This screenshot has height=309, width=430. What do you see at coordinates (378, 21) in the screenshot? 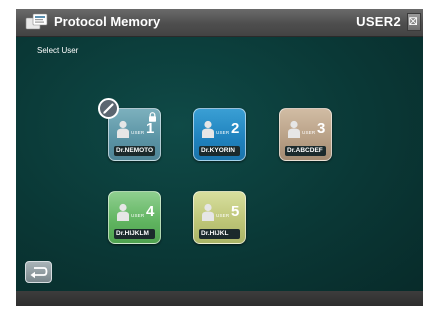
I see `current-user-indicator: USER2` at bounding box center [378, 21].